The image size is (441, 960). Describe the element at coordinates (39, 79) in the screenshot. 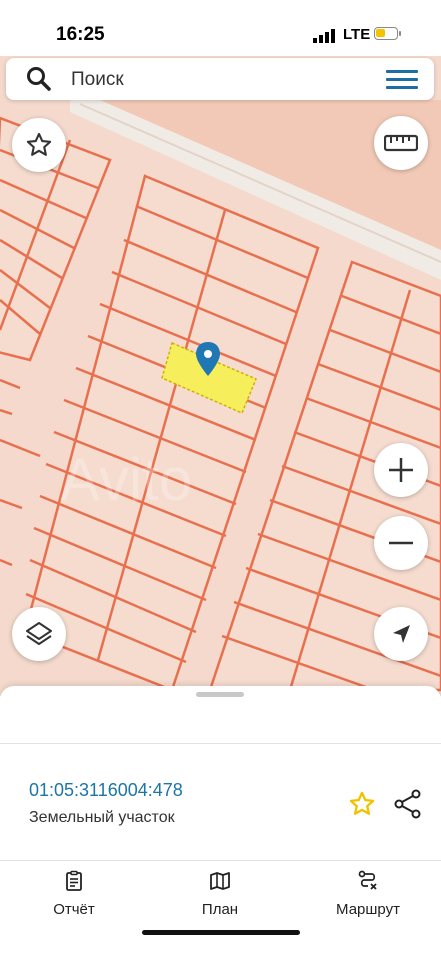

I see `search-icon` at that location.